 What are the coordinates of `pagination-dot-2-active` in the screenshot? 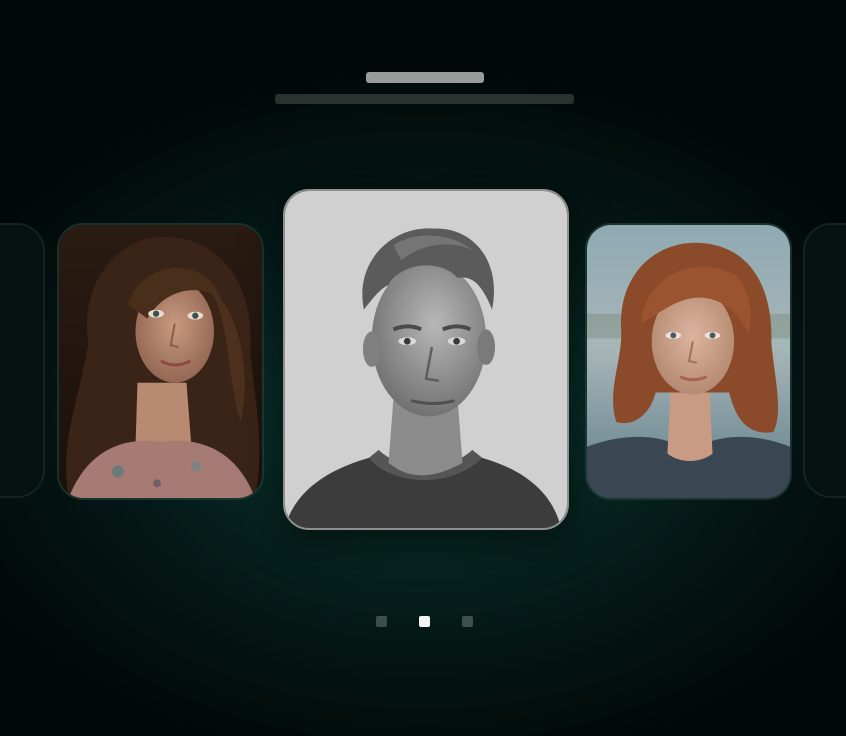 It's located at (424, 621).